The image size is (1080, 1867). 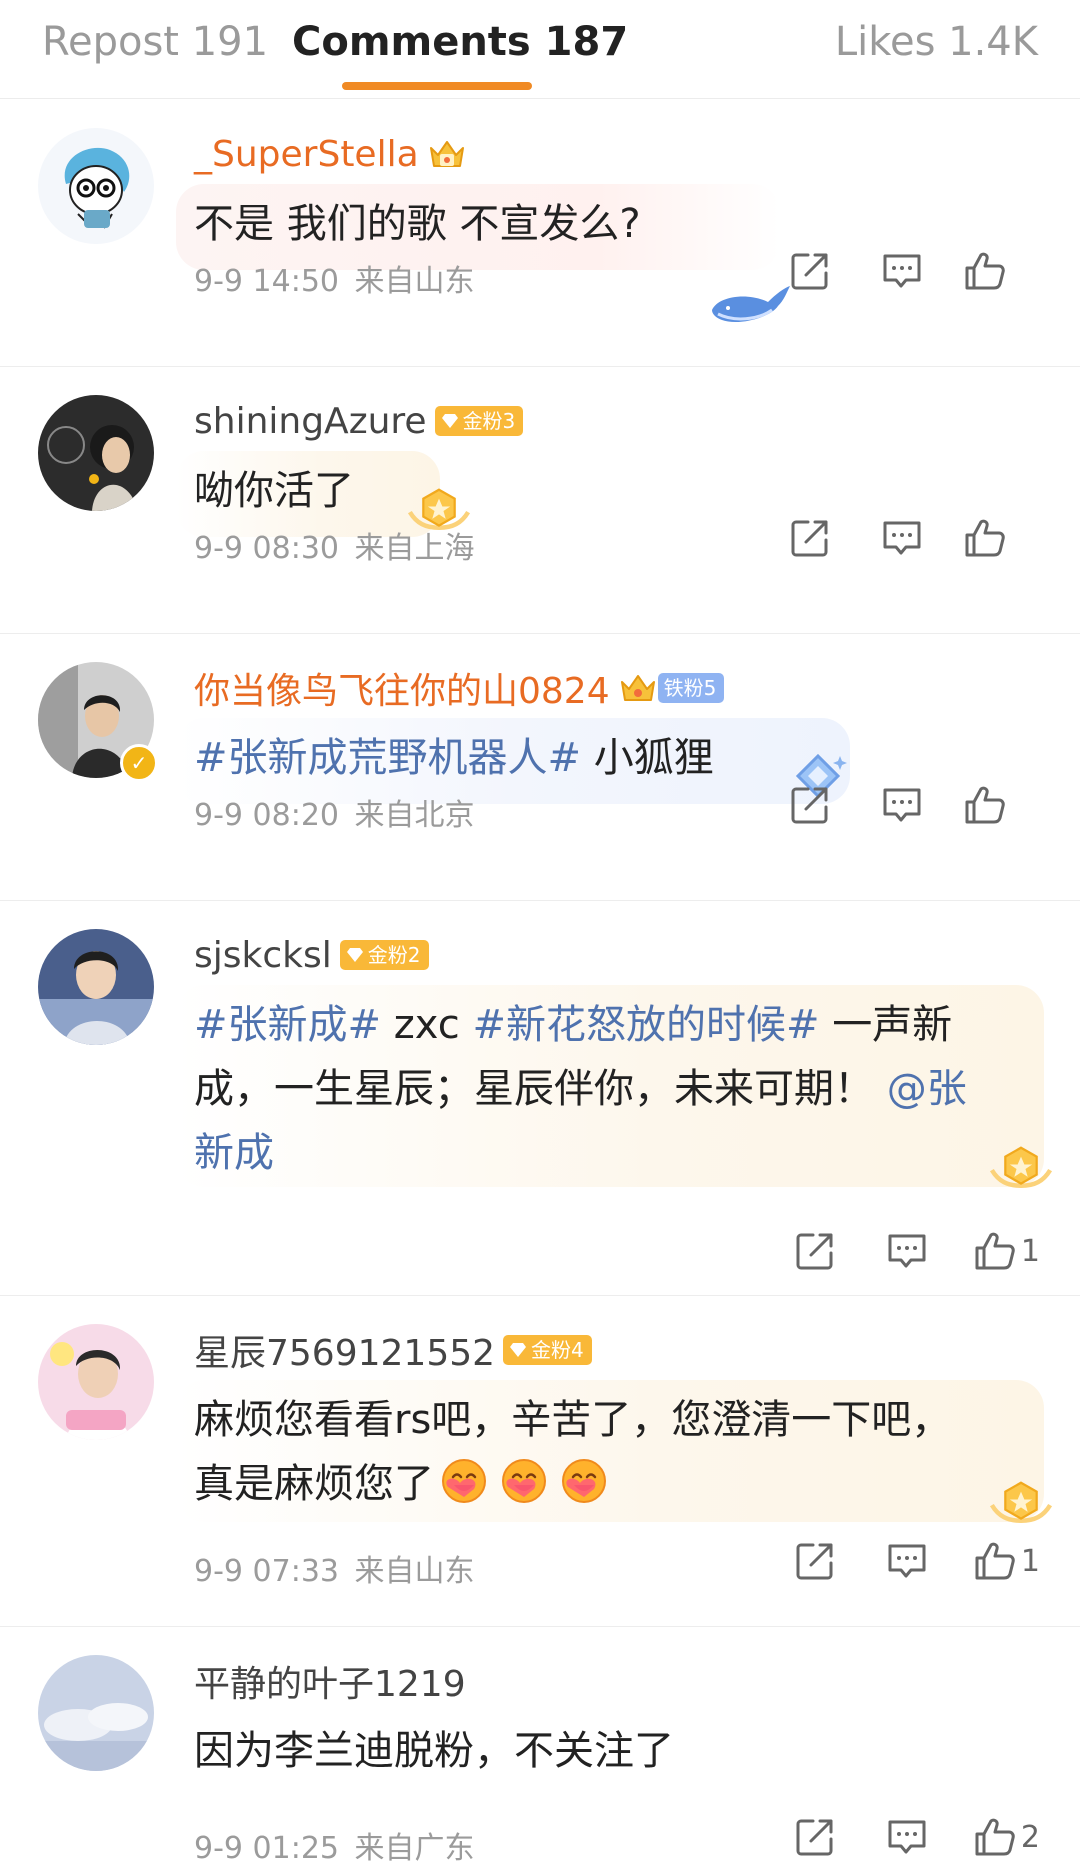 I want to click on location: 来自上海, so click(x=414, y=548).